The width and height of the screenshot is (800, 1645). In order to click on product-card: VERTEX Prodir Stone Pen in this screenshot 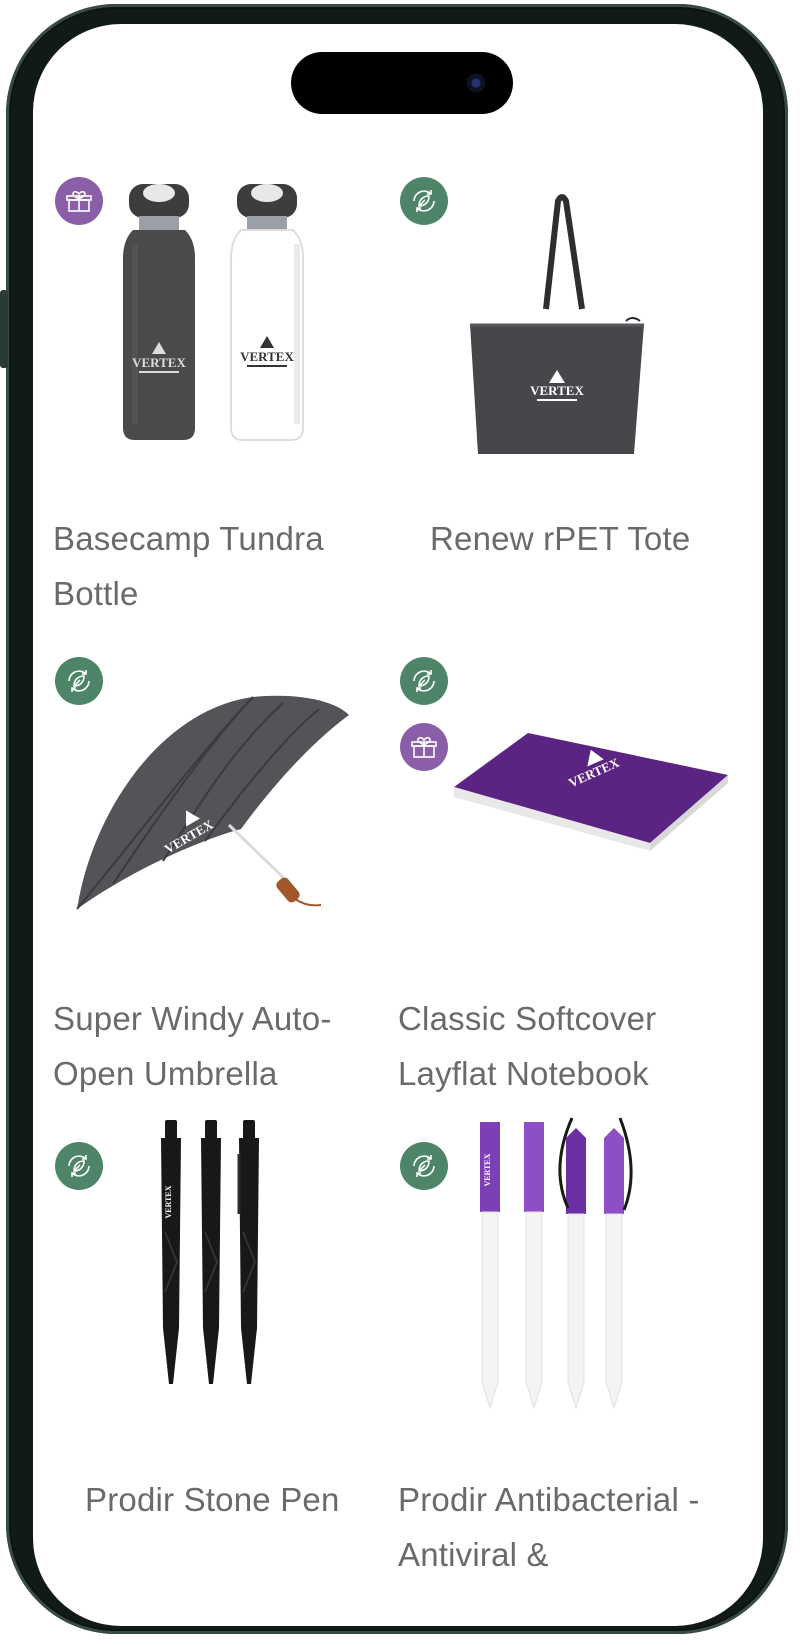, I will do `click(223, 1347)`.